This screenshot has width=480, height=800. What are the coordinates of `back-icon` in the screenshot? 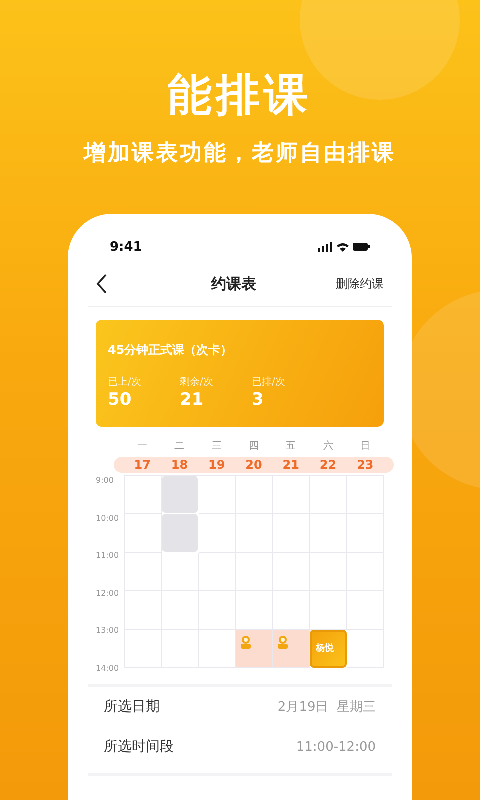 It's located at (102, 284).